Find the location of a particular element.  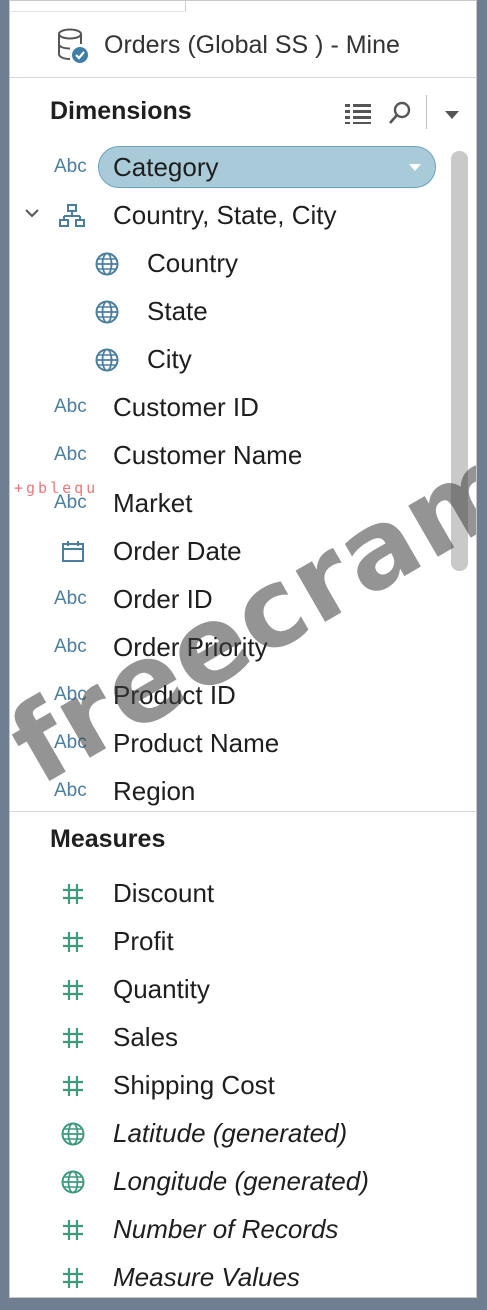

field-label: State is located at coordinates (177, 311).